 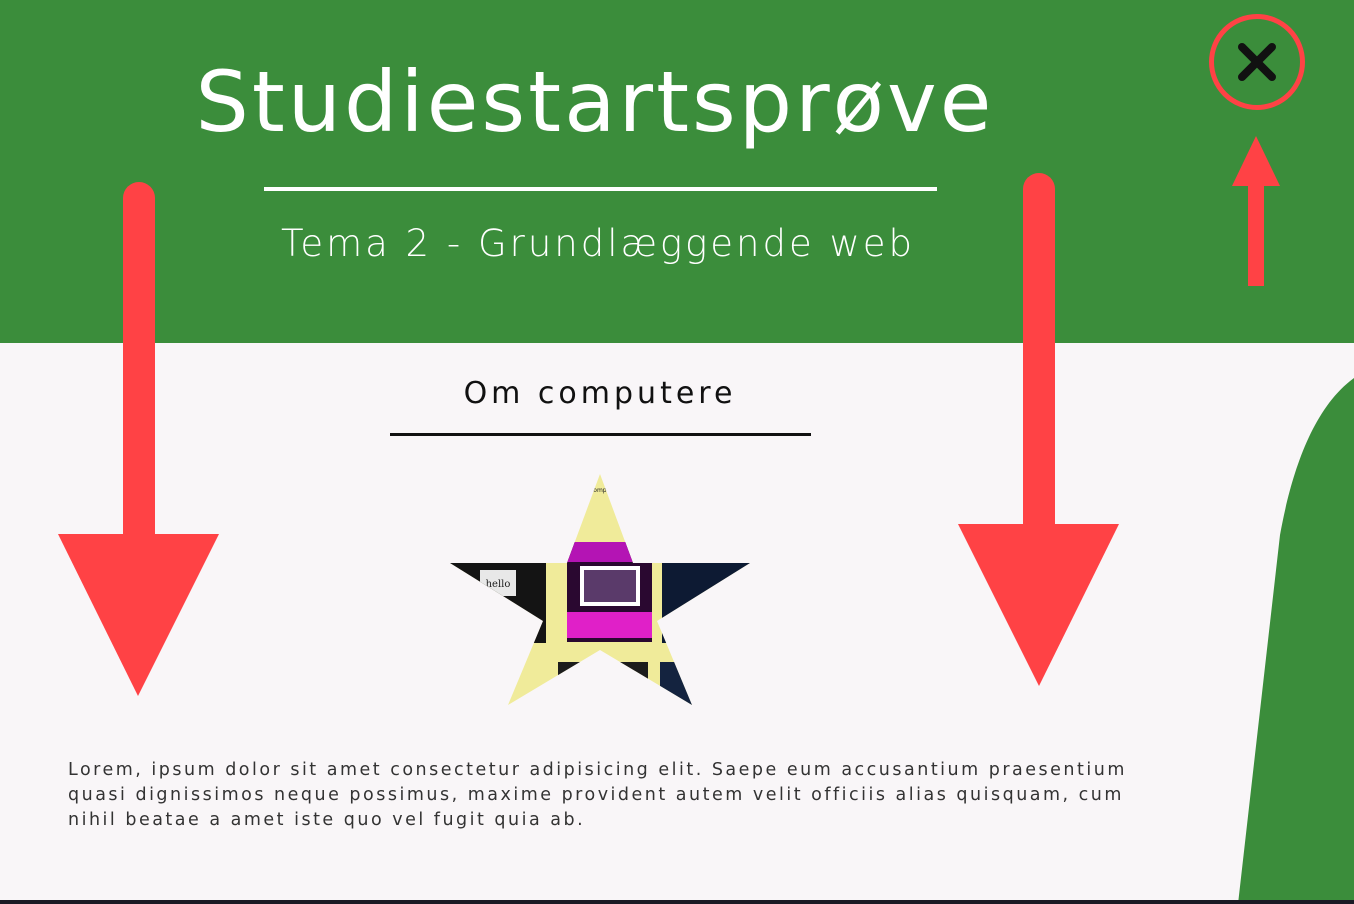 What do you see at coordinates (138, 439) in the screenshot?
I see `arrow-down-left-icon` at bounding box center [138, 439].